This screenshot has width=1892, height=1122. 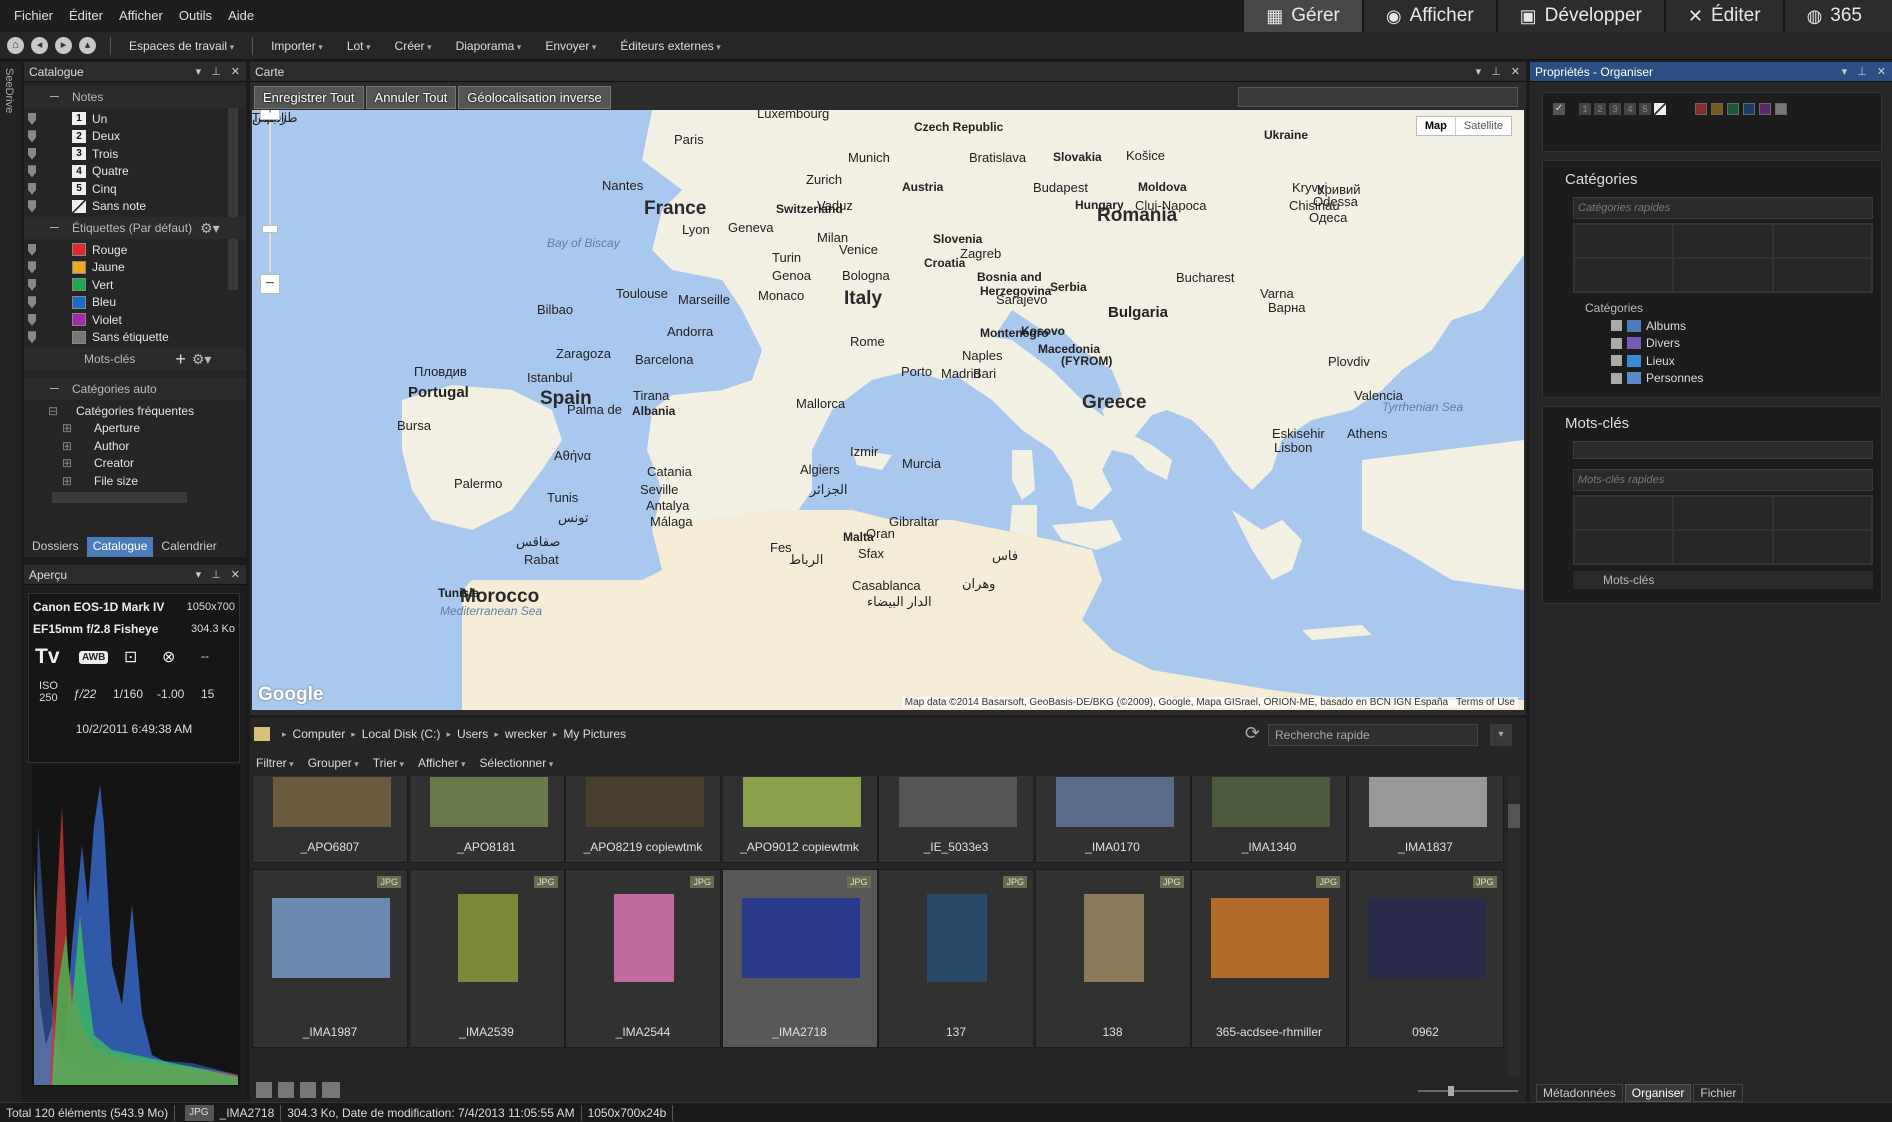 I want to click on thumbnail: JPG 137, so click(x=956, y=958).